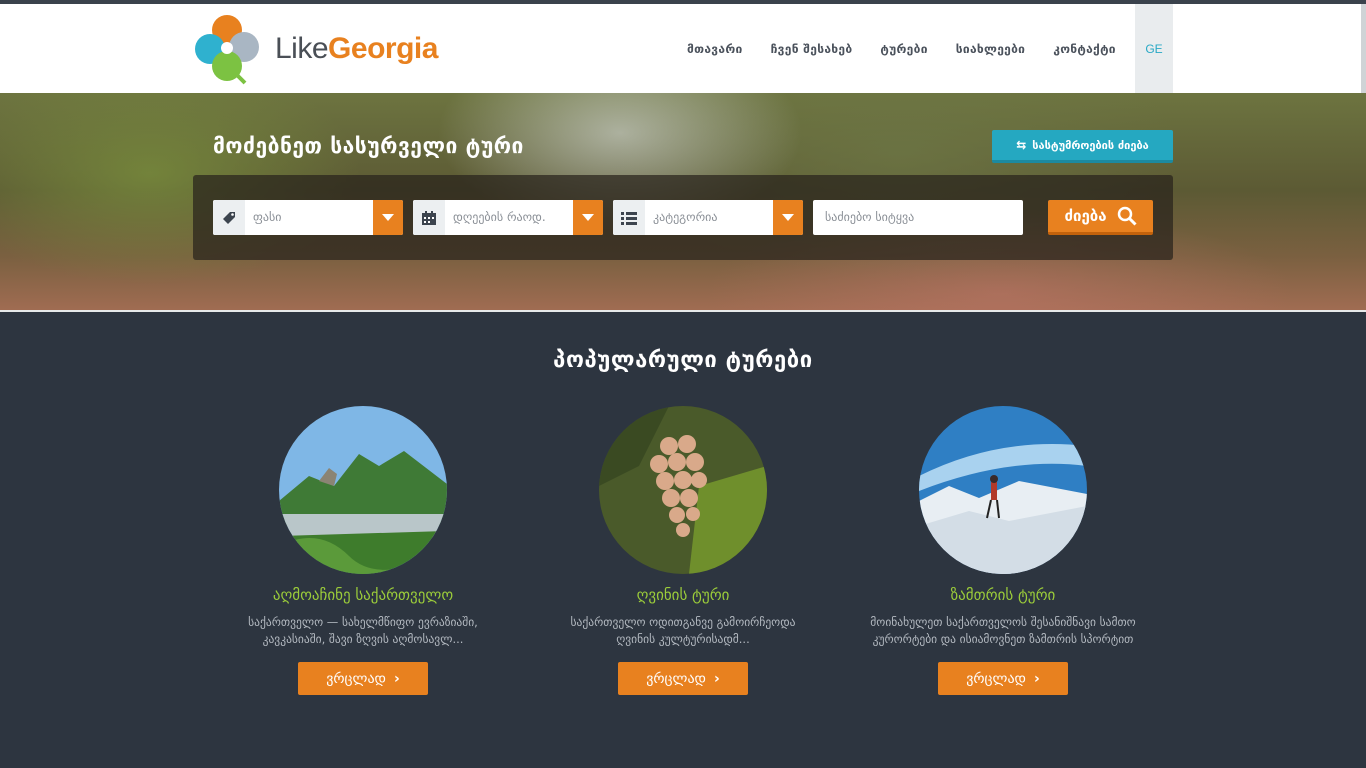  I want to click on category-placeholder: კატეგორია, so click(685, 217).